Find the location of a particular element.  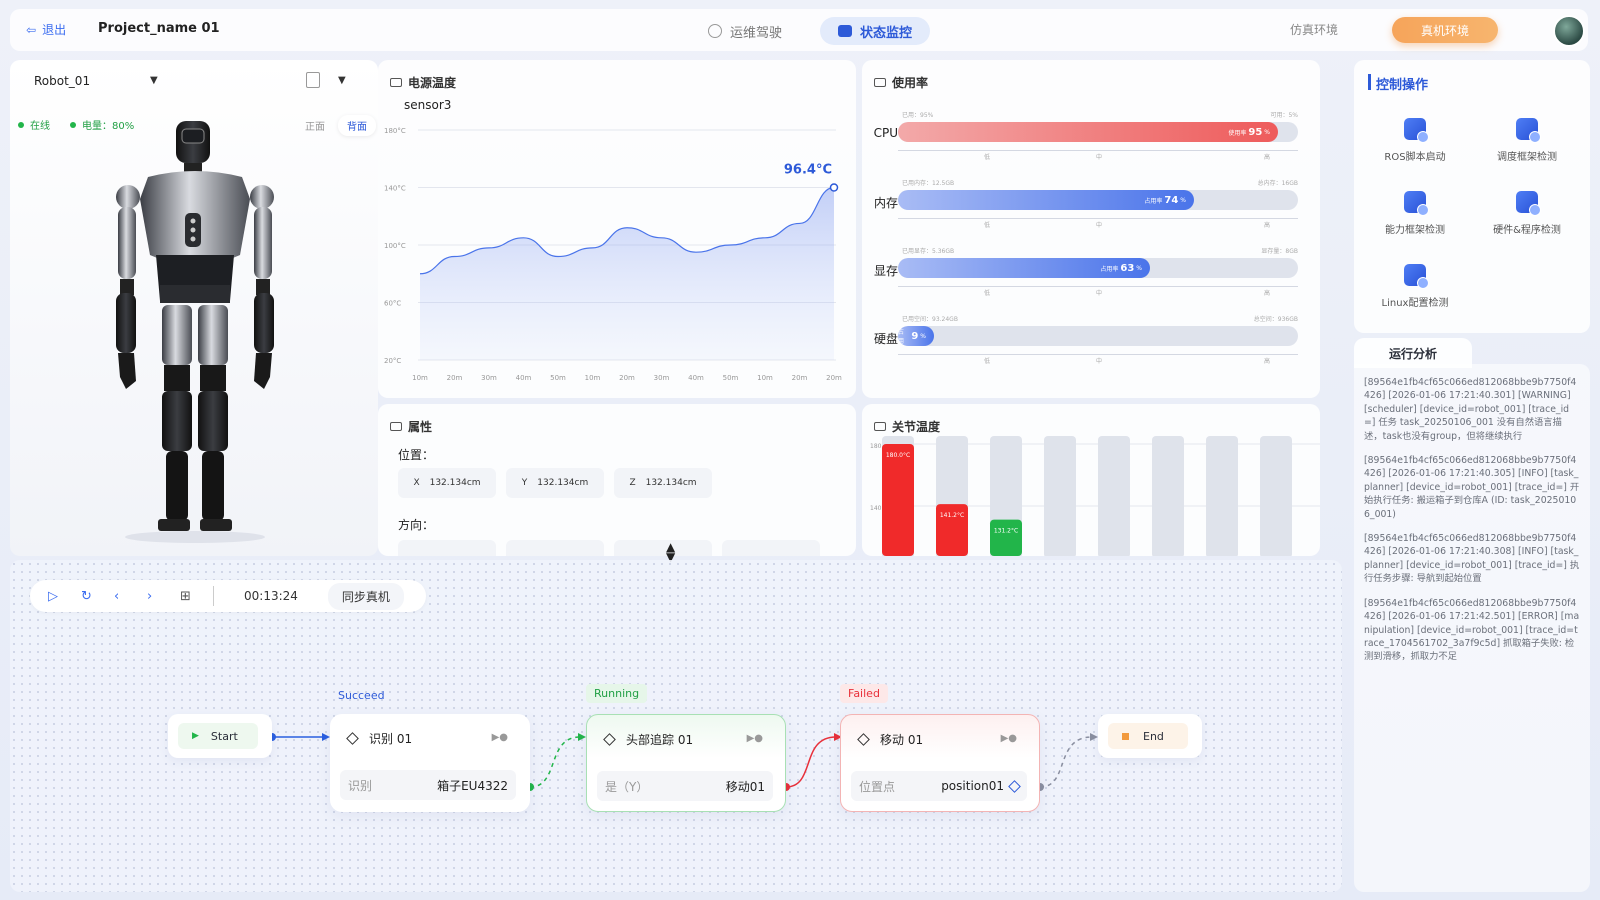

node-title: 识别 01 is located at coordinates (379, 738).